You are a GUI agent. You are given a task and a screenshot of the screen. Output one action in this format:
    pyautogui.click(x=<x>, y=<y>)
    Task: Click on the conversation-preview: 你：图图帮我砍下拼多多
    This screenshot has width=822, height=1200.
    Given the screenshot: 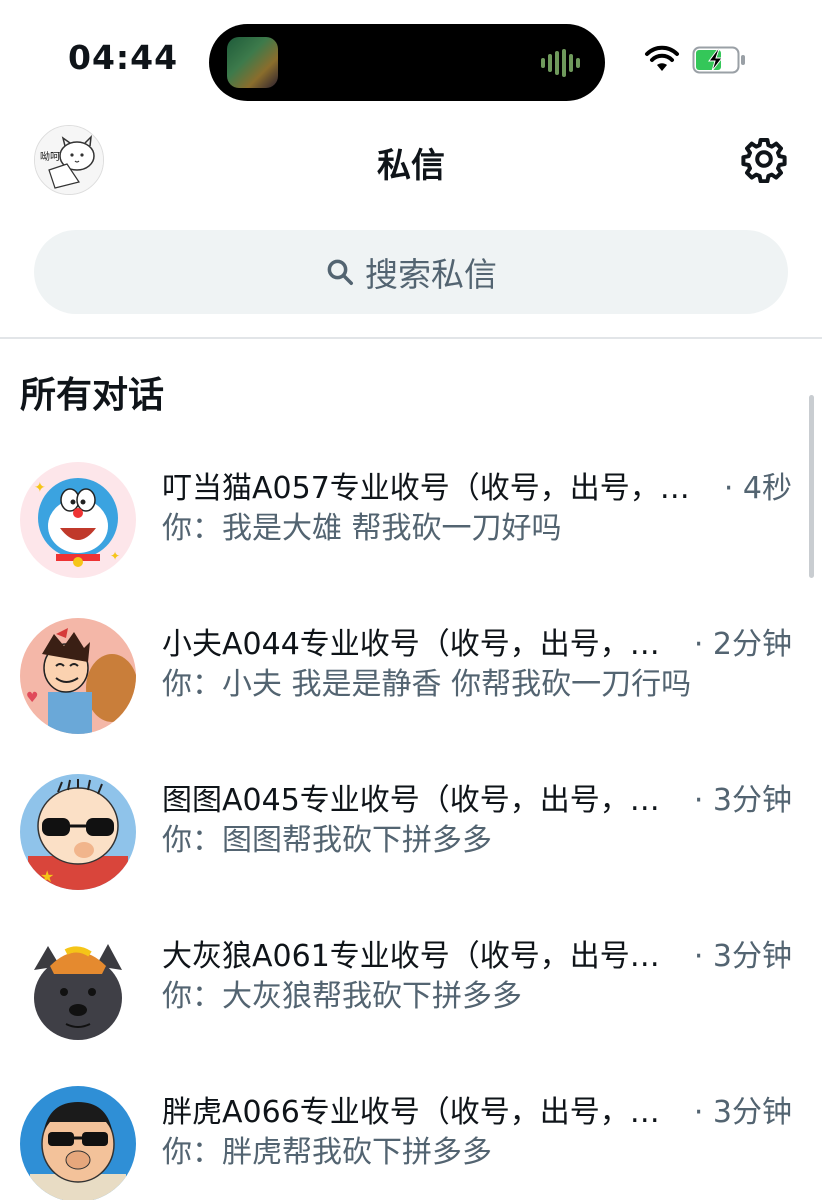 What is the action you would take?
    pyautogui.click(x=327, y=840)
    